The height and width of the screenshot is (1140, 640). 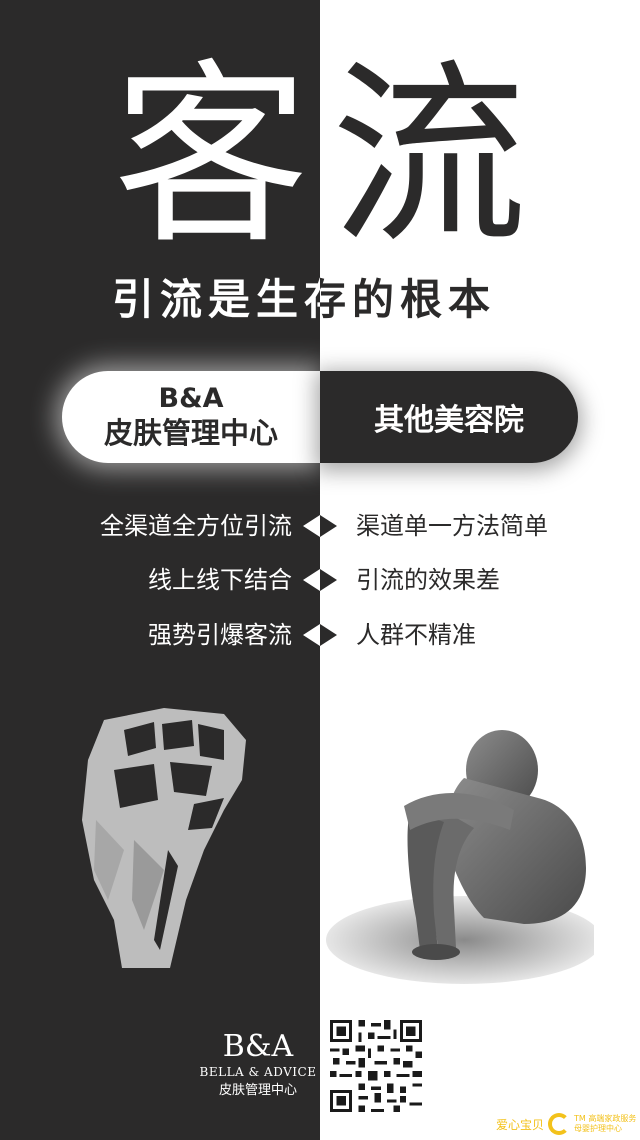 I want to click on watermark-logo-icon, so click(x=559, y=1124).